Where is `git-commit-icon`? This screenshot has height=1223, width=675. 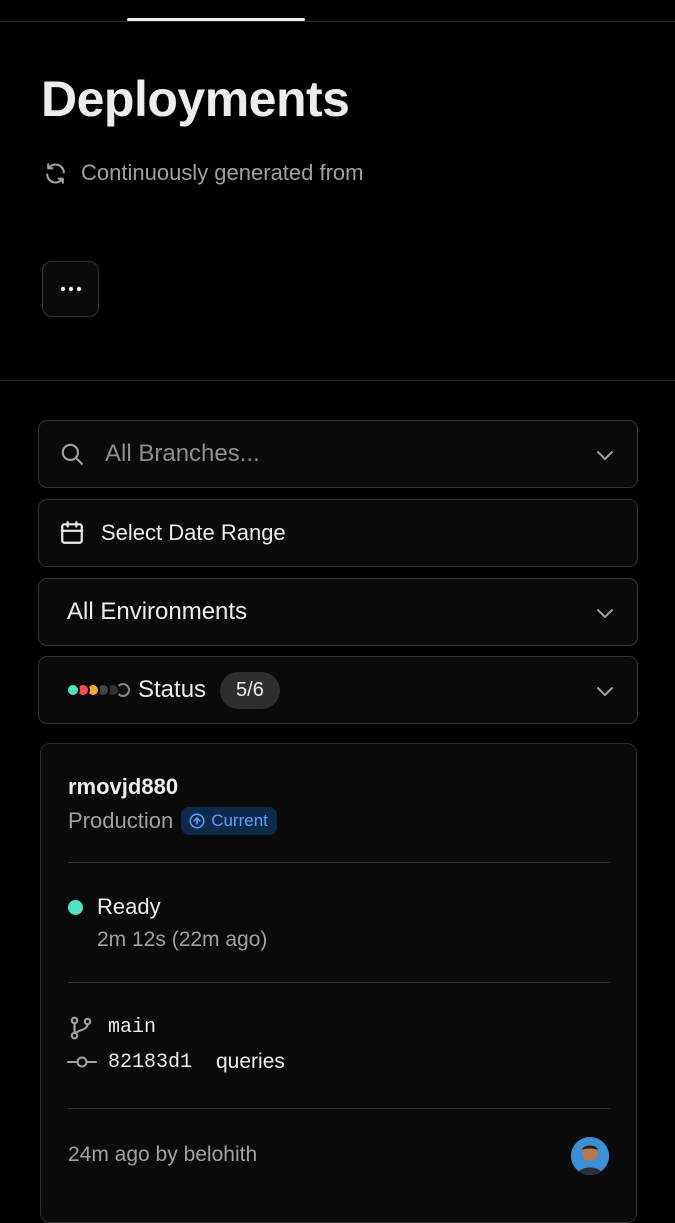
git-commit-icon is located at coordinates (82, 1062).